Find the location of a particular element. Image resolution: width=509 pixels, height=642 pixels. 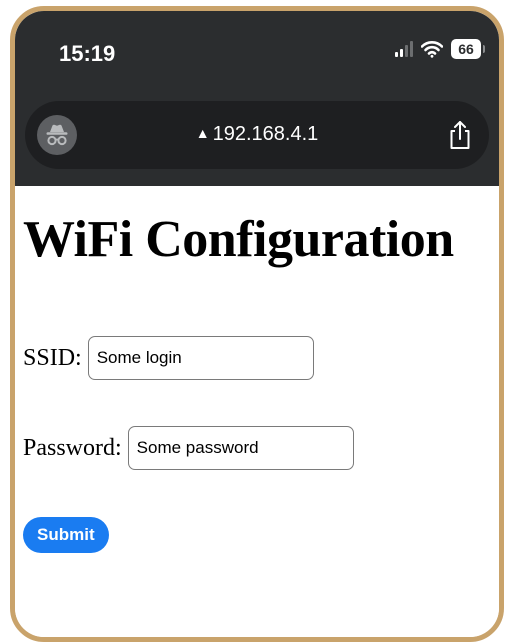

password-row: Password: is located at coordinates (188, 448).